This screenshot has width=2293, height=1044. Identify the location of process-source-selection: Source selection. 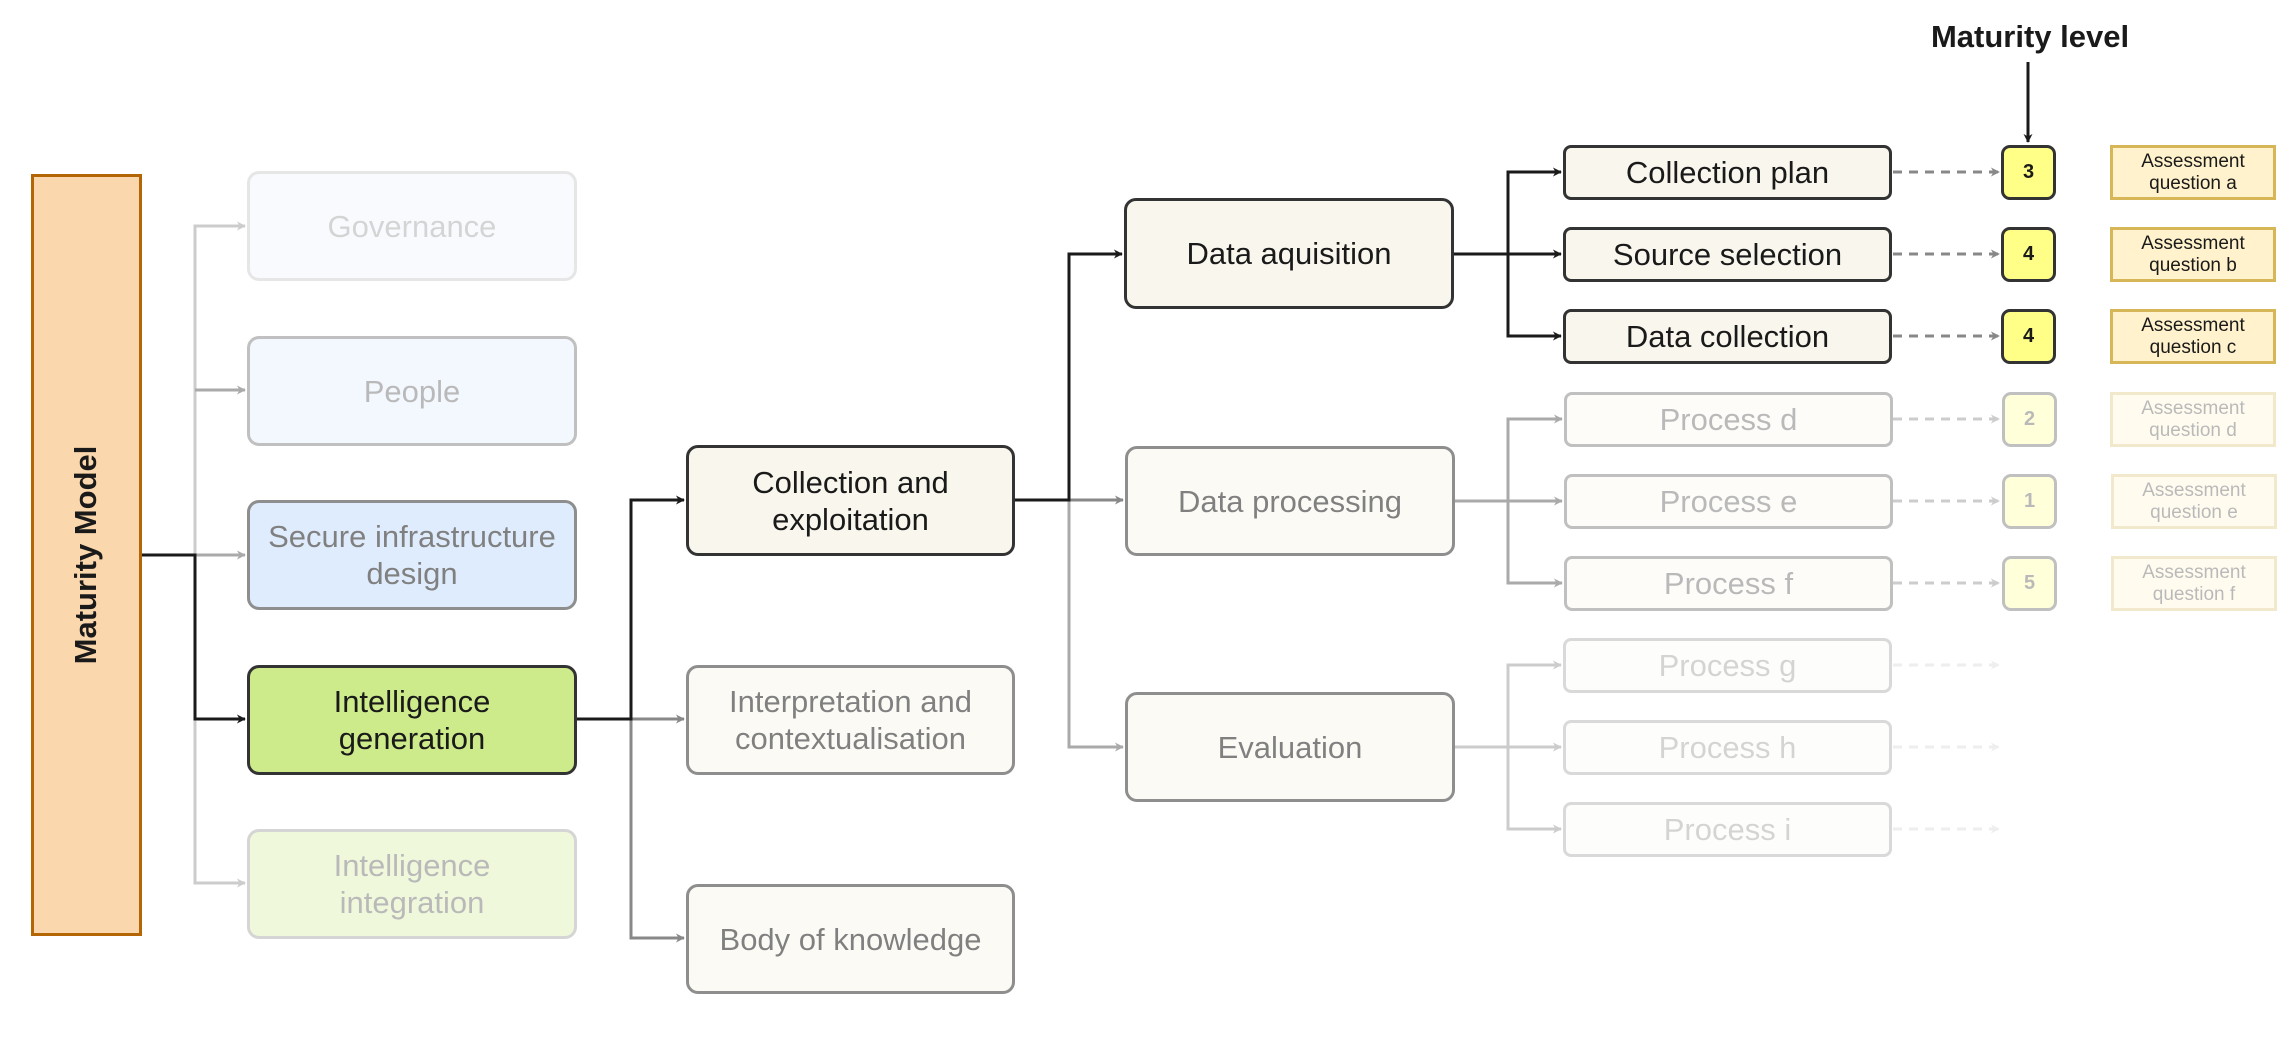
(1727, 254).